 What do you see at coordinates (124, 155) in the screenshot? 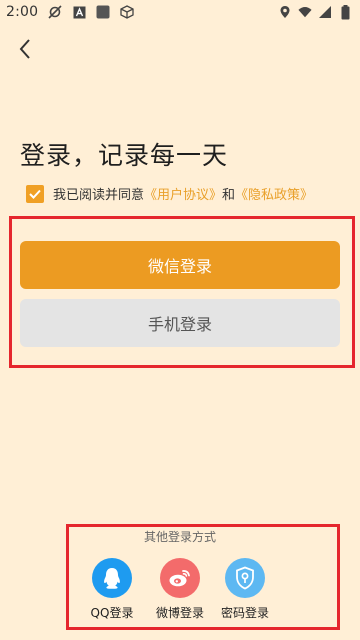
I see `page-title: 登录，记录每一天` at bounding box center [124, 155].